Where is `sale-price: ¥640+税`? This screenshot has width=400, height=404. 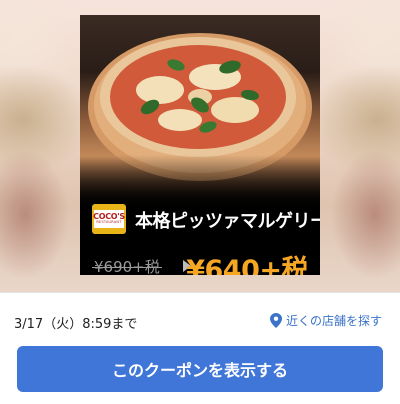 sale-price: ¥640+税 is located at coordinates (247, 265).